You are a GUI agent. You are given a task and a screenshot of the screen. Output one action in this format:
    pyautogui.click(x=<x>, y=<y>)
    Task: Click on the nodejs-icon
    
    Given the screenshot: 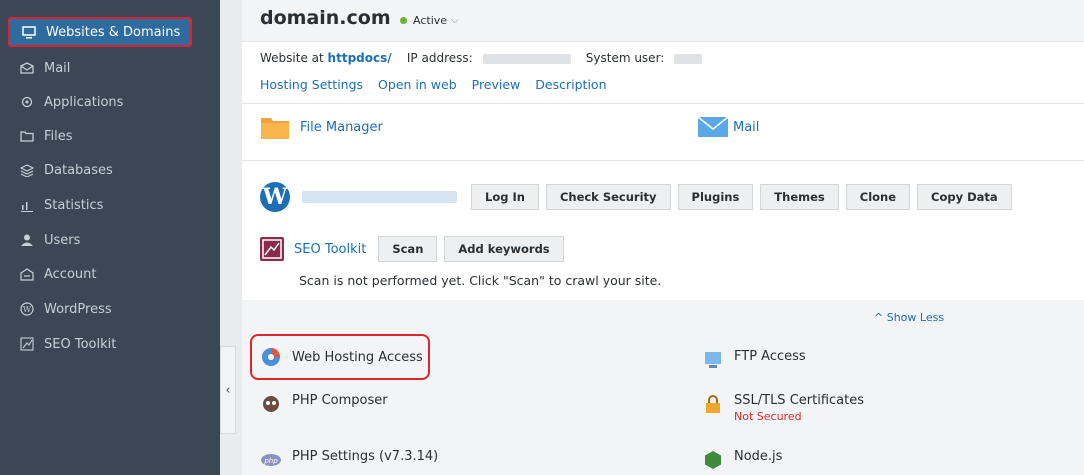 What is the action you would take?
    pyautogui.click(x=713, y=460)
    